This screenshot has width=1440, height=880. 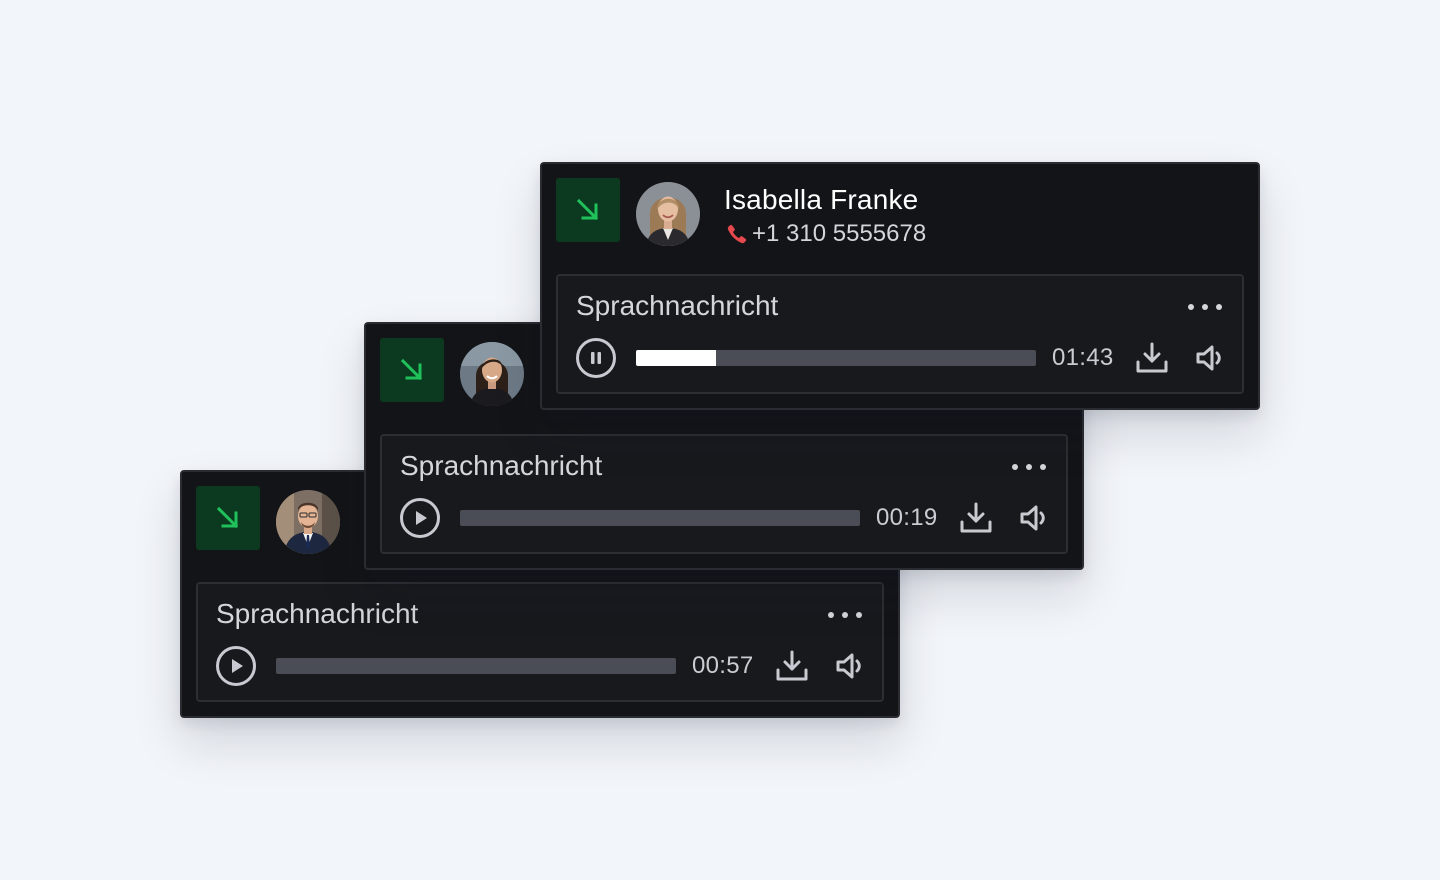 I want to click on pause-icon, so click(x=596, y=358).